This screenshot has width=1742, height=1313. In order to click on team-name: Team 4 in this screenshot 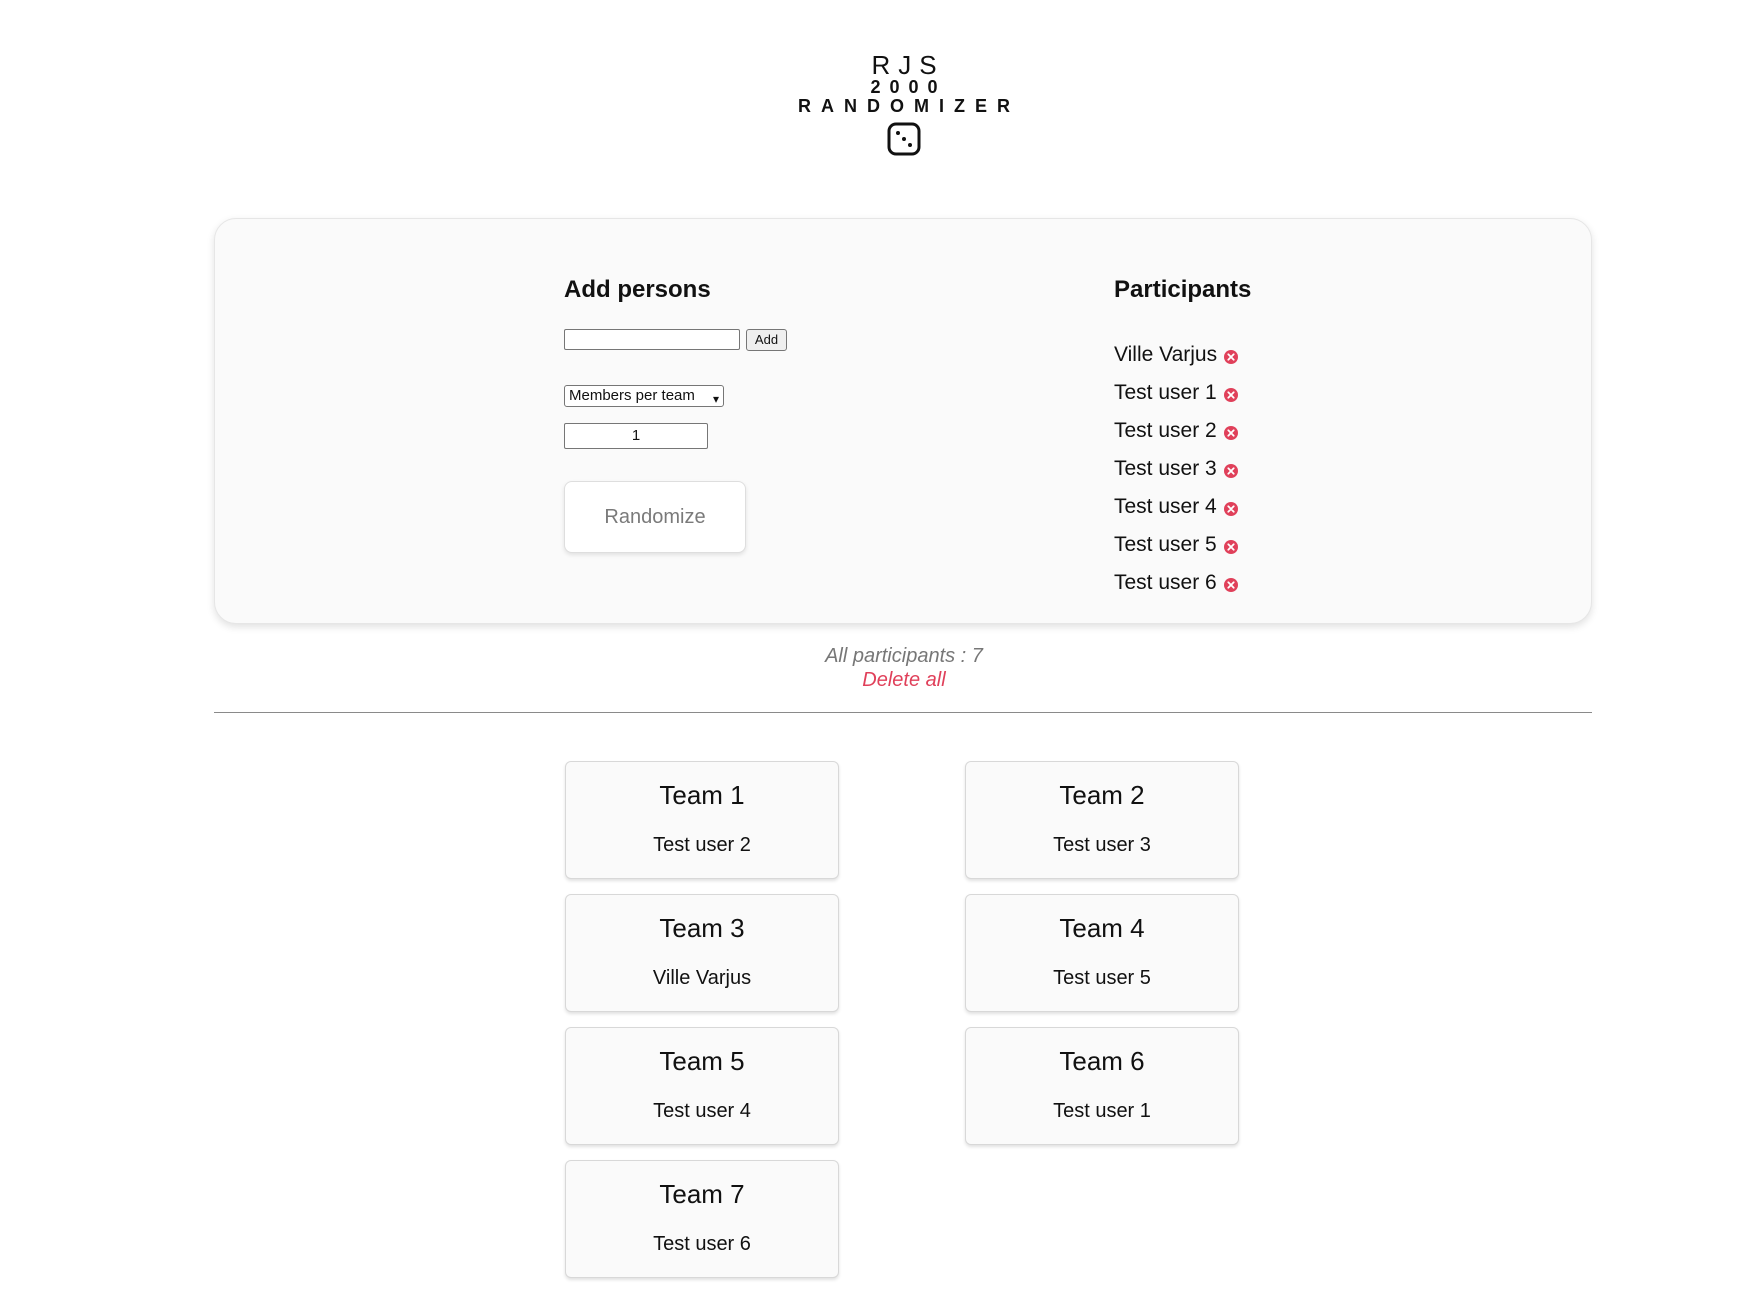, I will do `click(1102, 928)`.